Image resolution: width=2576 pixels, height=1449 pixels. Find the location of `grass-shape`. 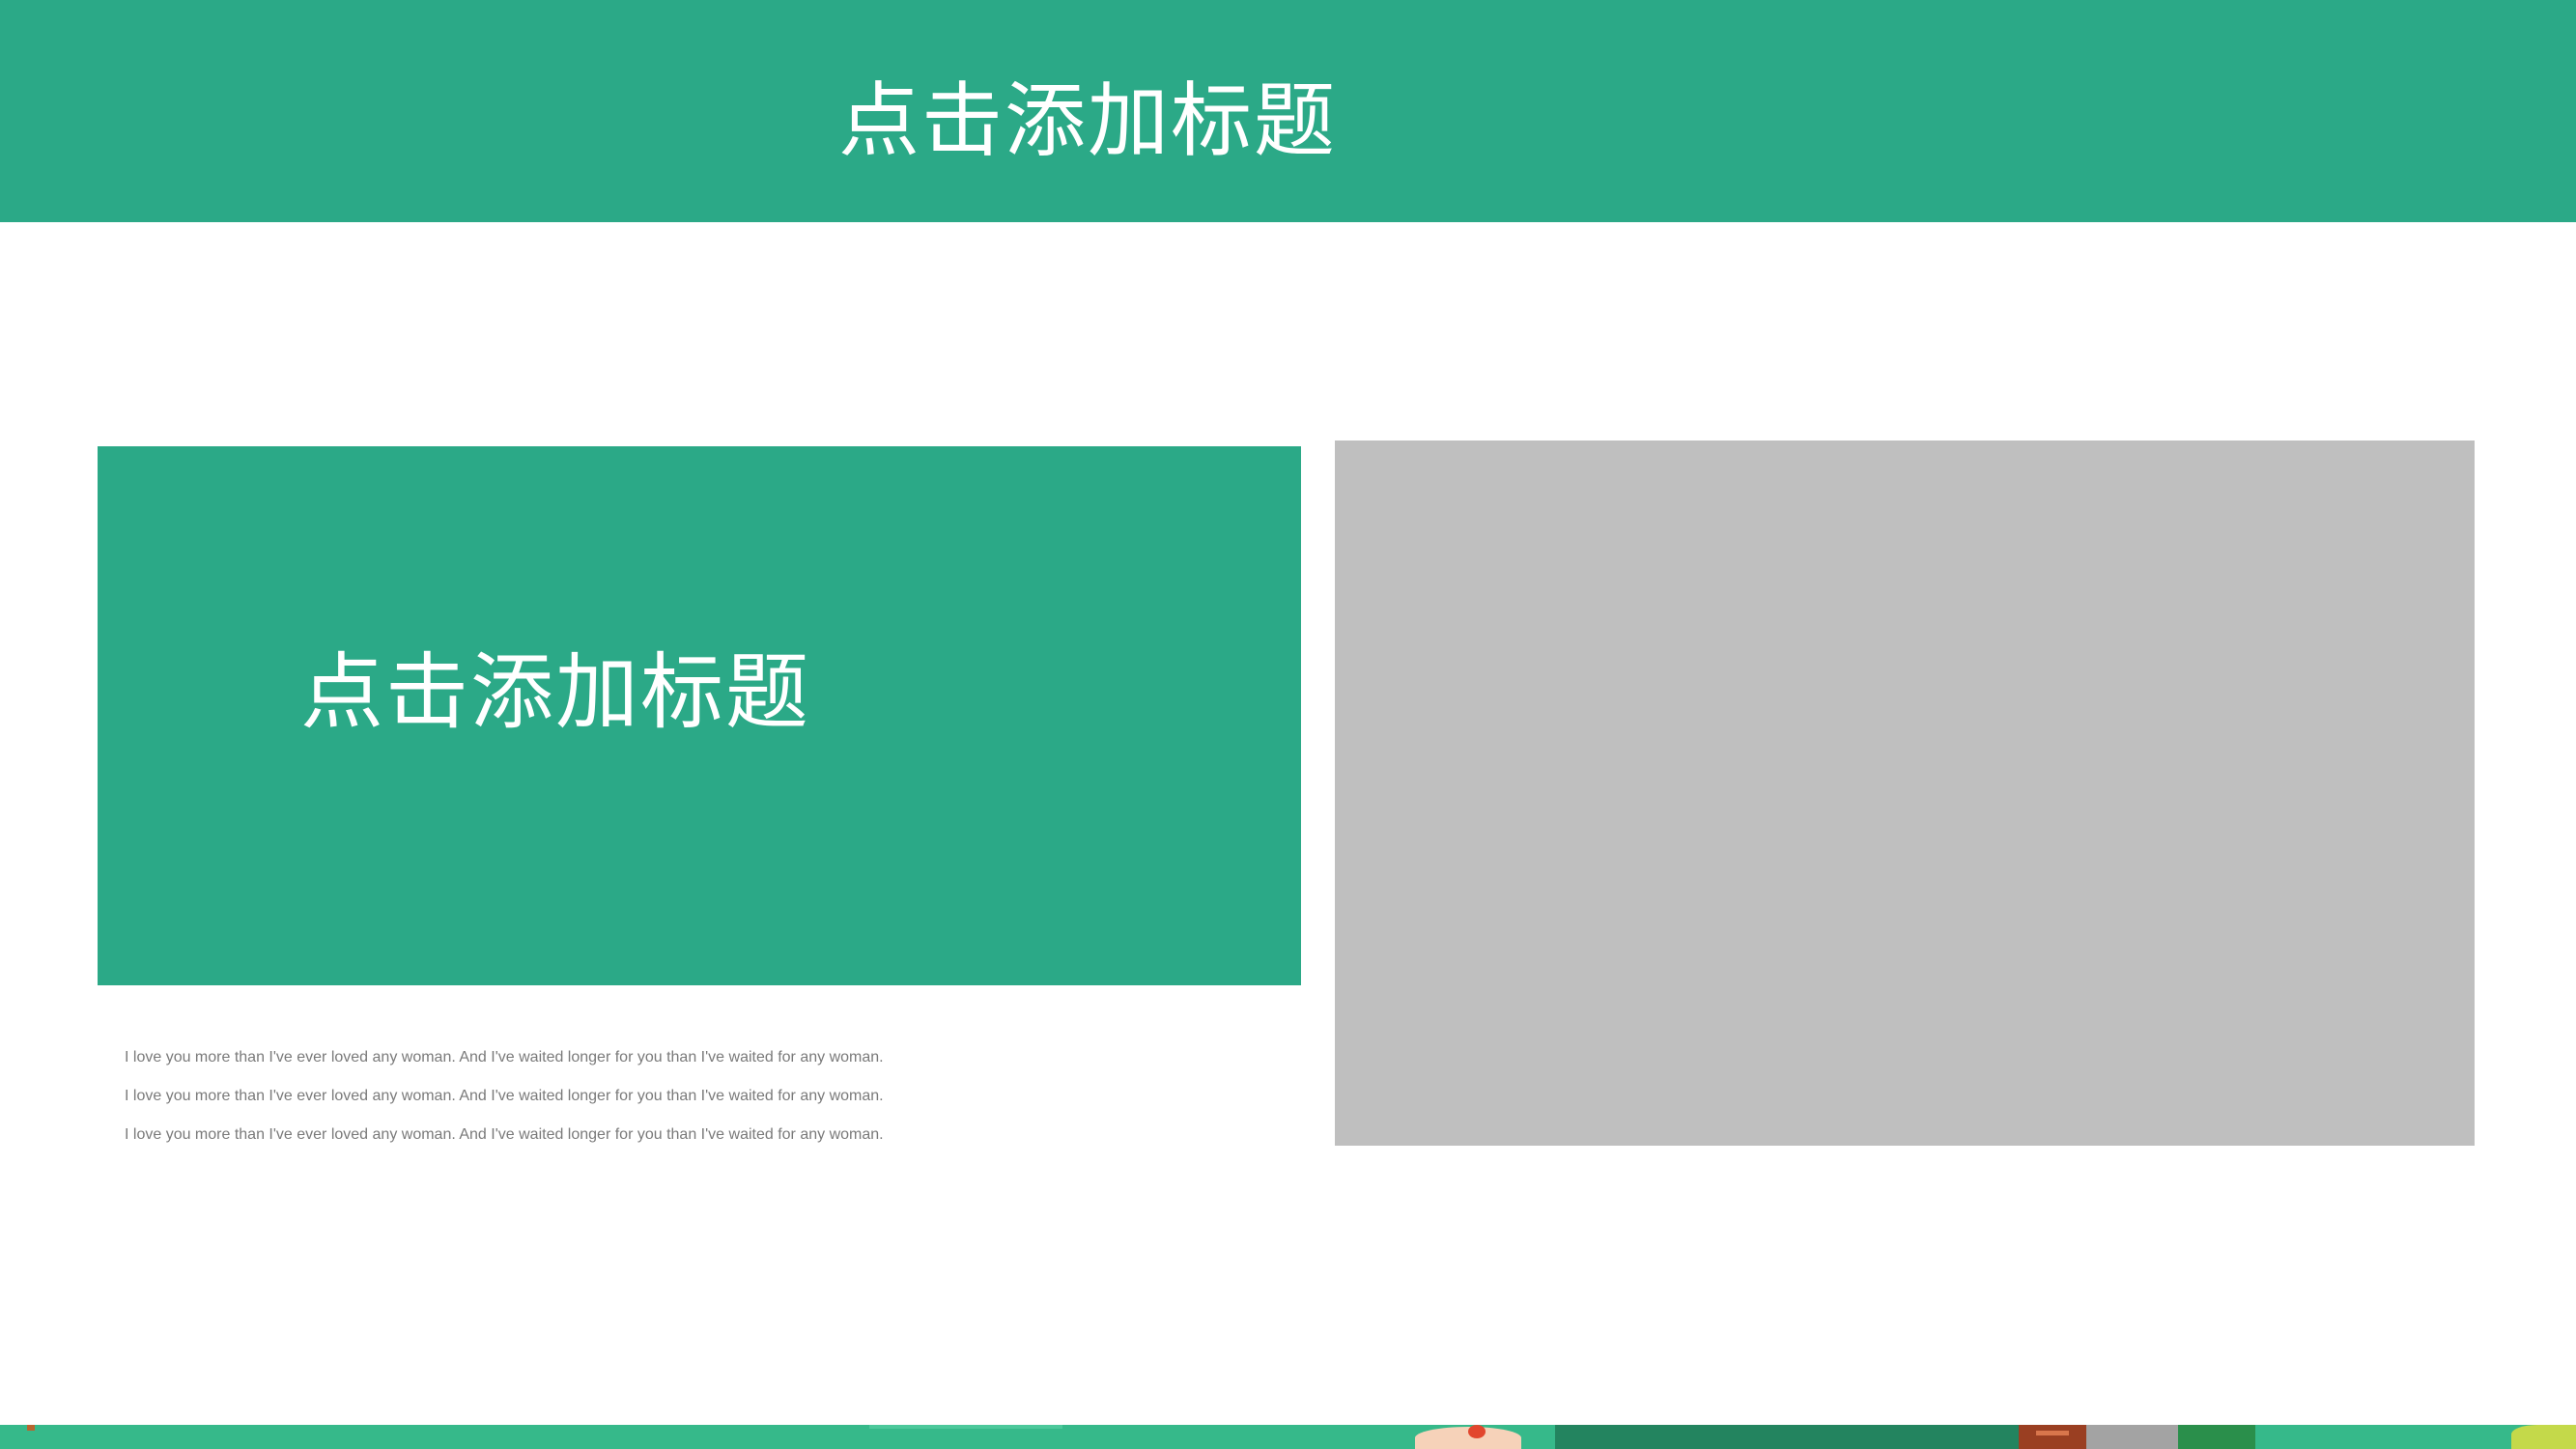

grass-shape is located at coordinates (2216, 1437).